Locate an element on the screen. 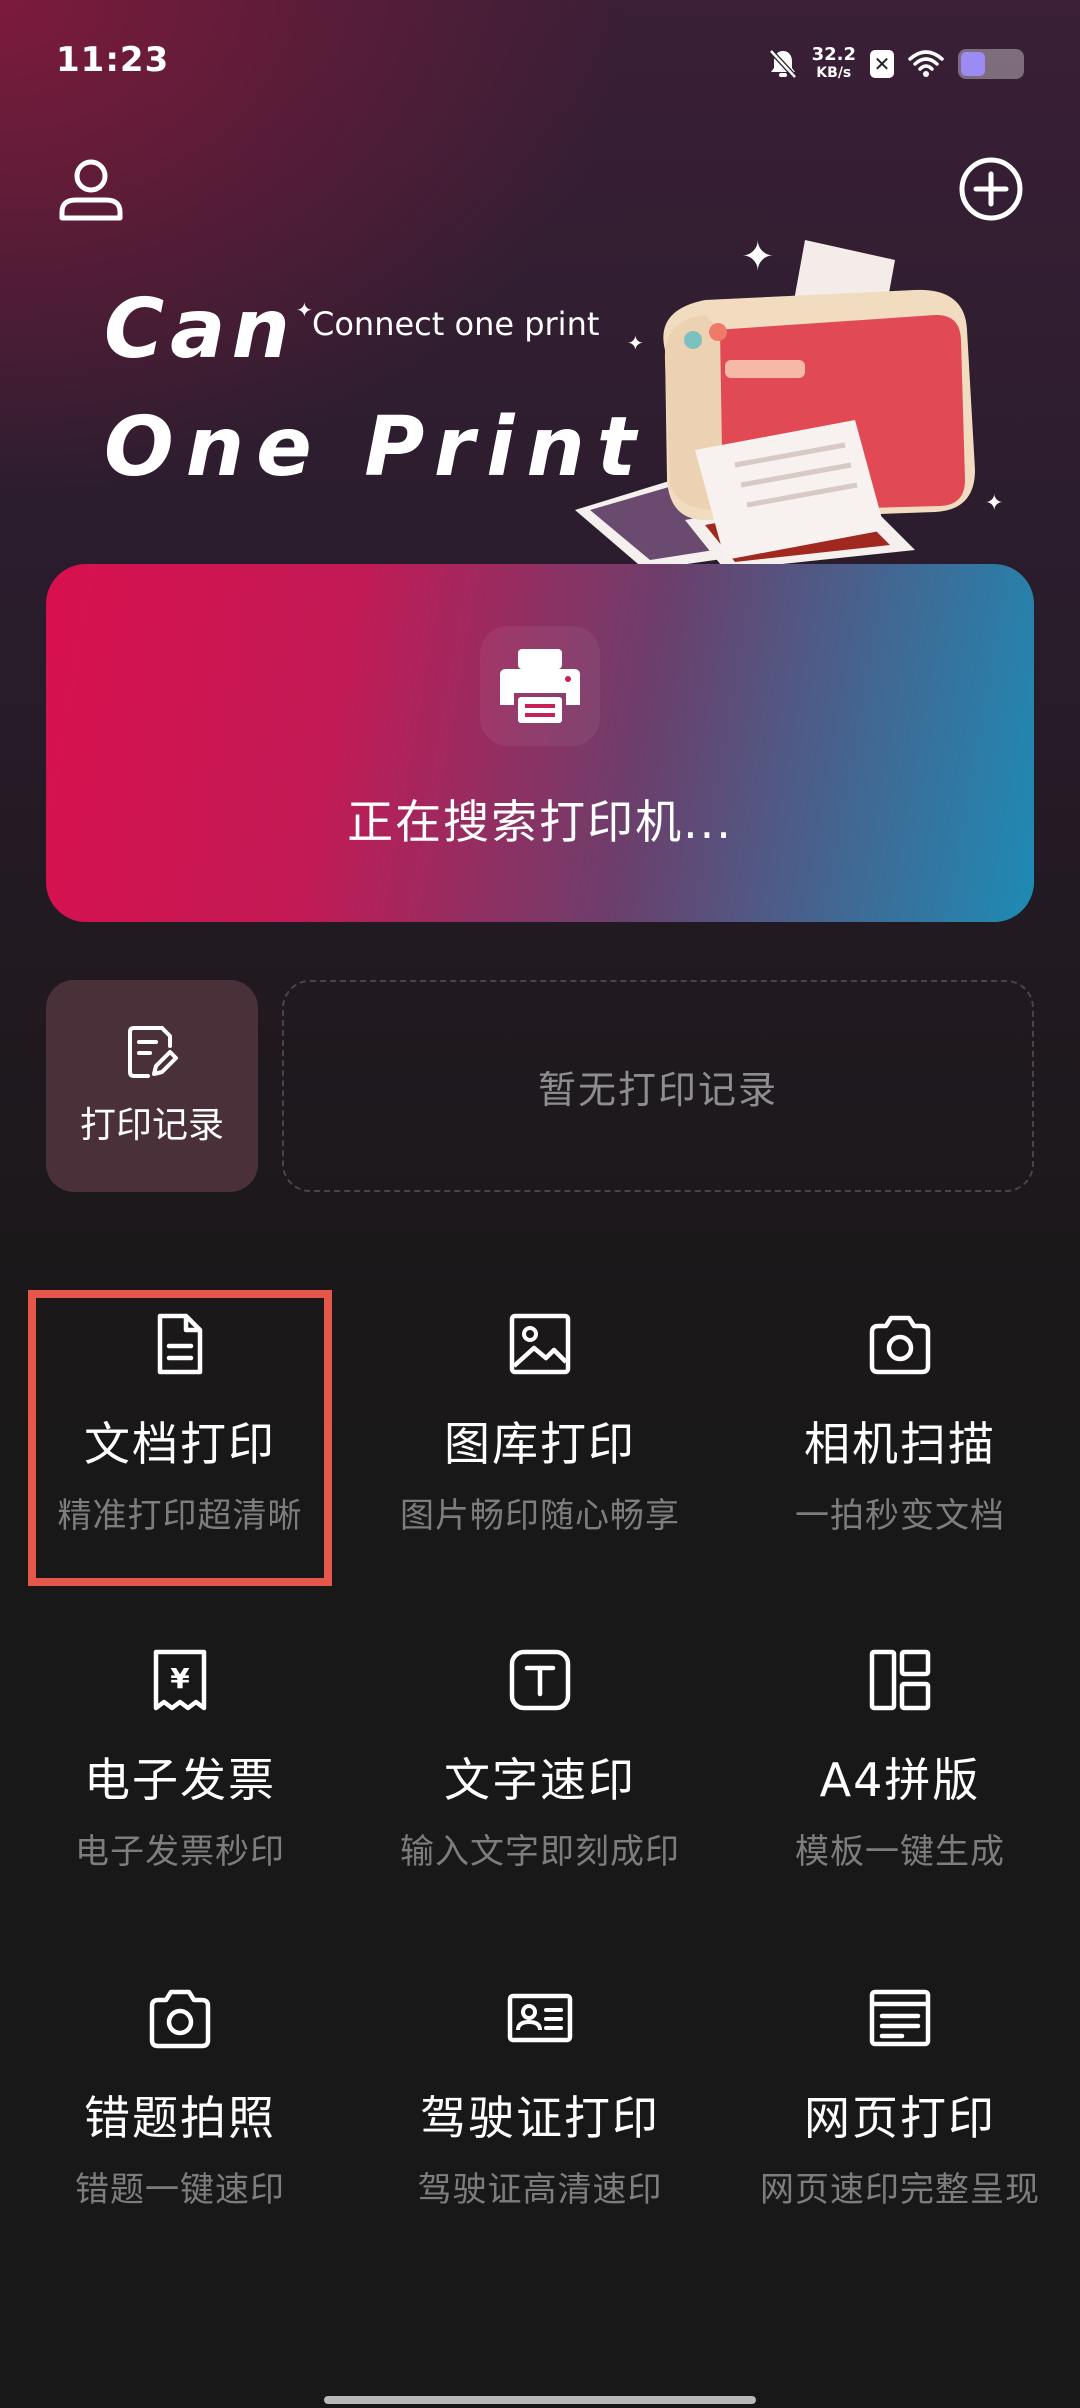  printer-icon-wrap is located at coordinates (540, 686).